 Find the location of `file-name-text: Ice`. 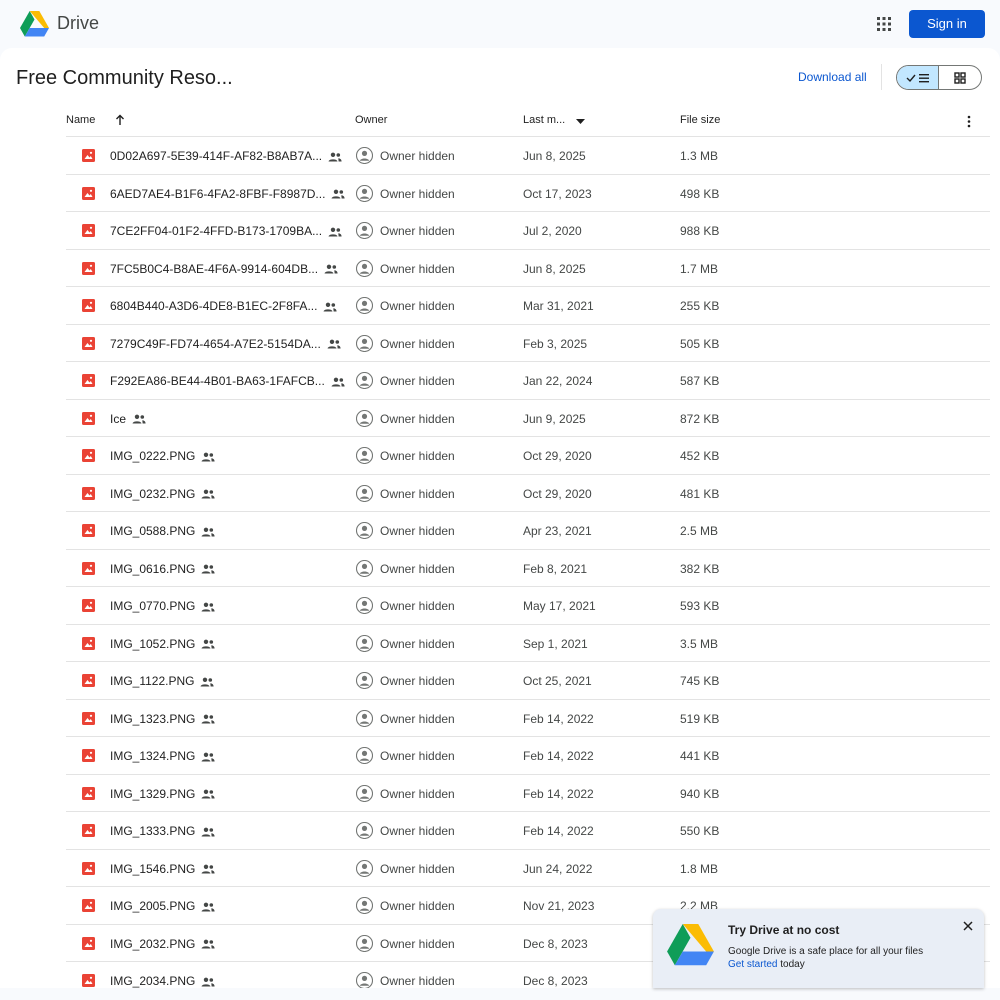

file-name-text: Ice is located at coordinates (118, 418).